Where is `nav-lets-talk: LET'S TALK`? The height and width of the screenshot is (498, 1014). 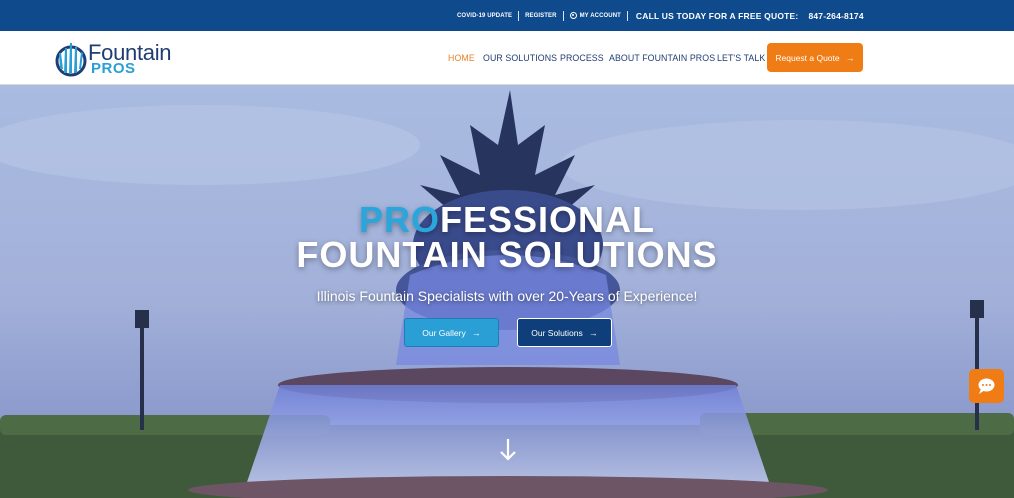
nav-lets-talk: LET'S TALK is located at coordinates (741, 58).